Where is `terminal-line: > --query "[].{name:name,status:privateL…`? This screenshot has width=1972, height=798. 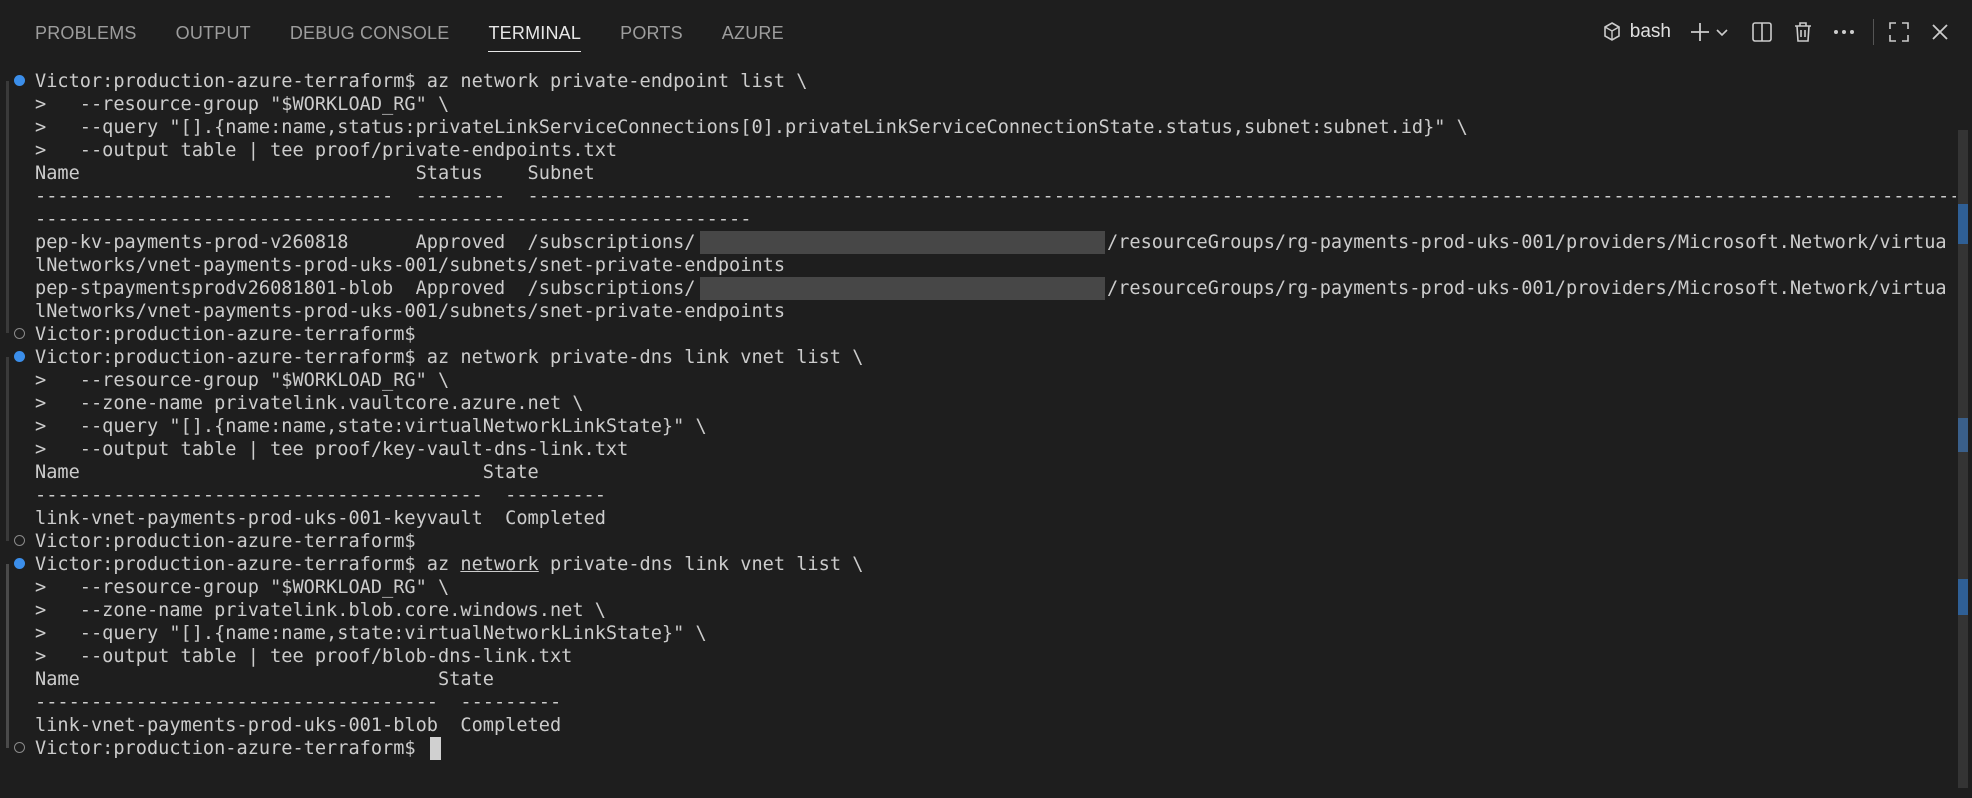
terminal-line: > --query "[].{name:name,status:privateL… is located at coordinates (751, 127).